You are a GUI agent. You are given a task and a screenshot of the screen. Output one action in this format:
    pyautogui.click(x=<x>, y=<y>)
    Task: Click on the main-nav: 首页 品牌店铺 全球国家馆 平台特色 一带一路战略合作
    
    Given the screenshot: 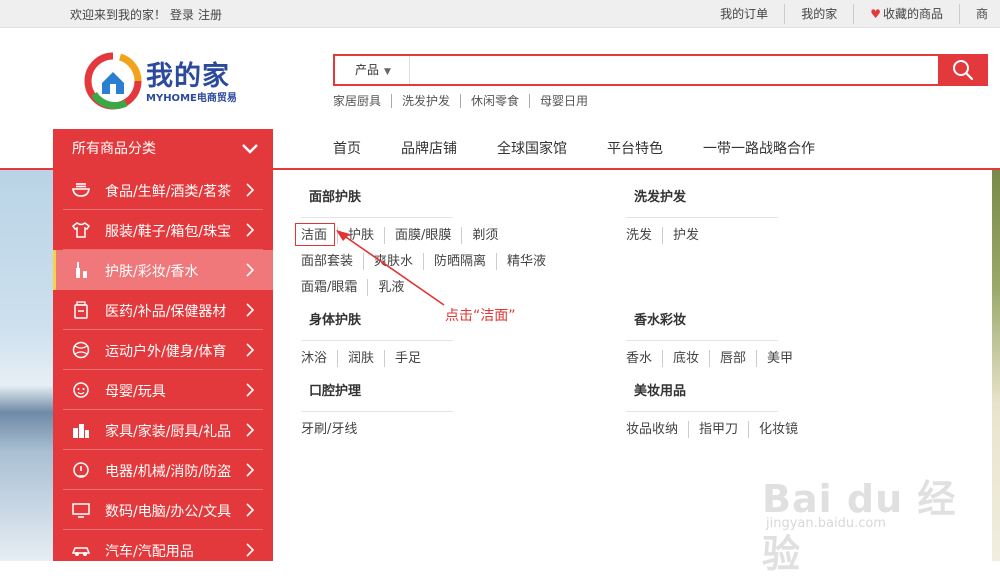 What is the action you would take?
    pyautogui.click(x=594, y=148)
    